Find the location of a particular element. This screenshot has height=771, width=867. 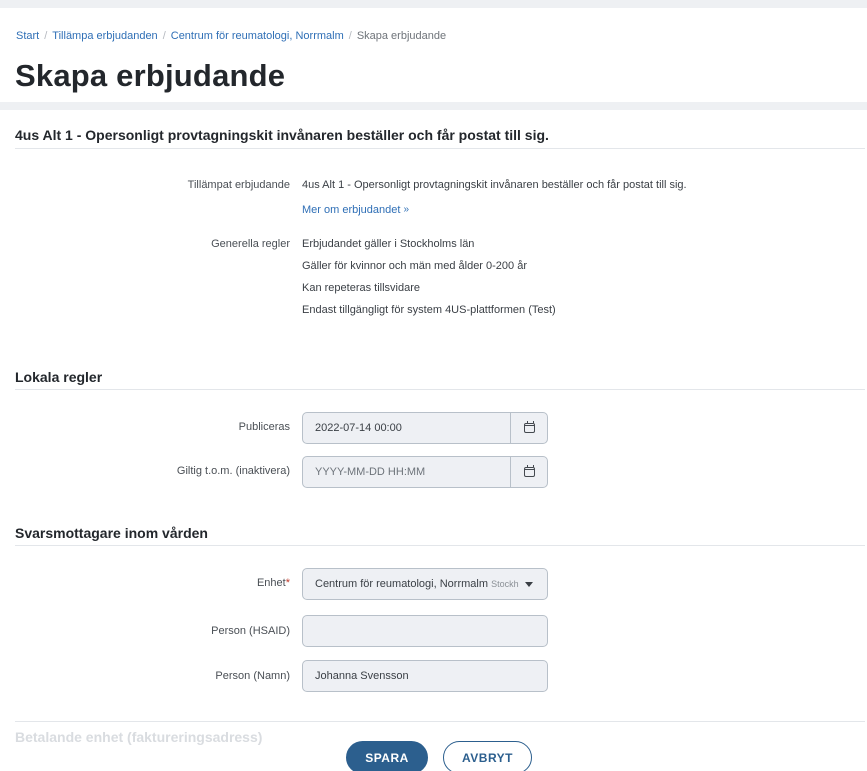

hsaid-input is located at coordinates (425, 631).